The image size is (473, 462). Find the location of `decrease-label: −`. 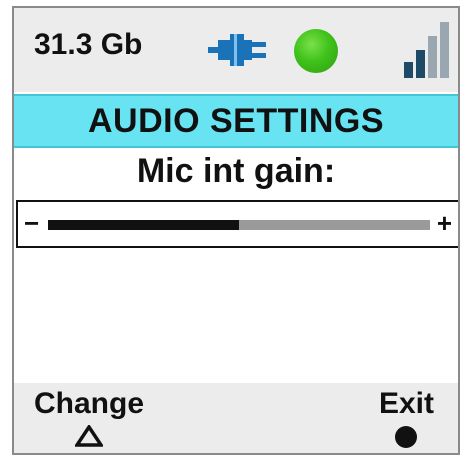

decrease-label: − is located at coordinates (32, 223).